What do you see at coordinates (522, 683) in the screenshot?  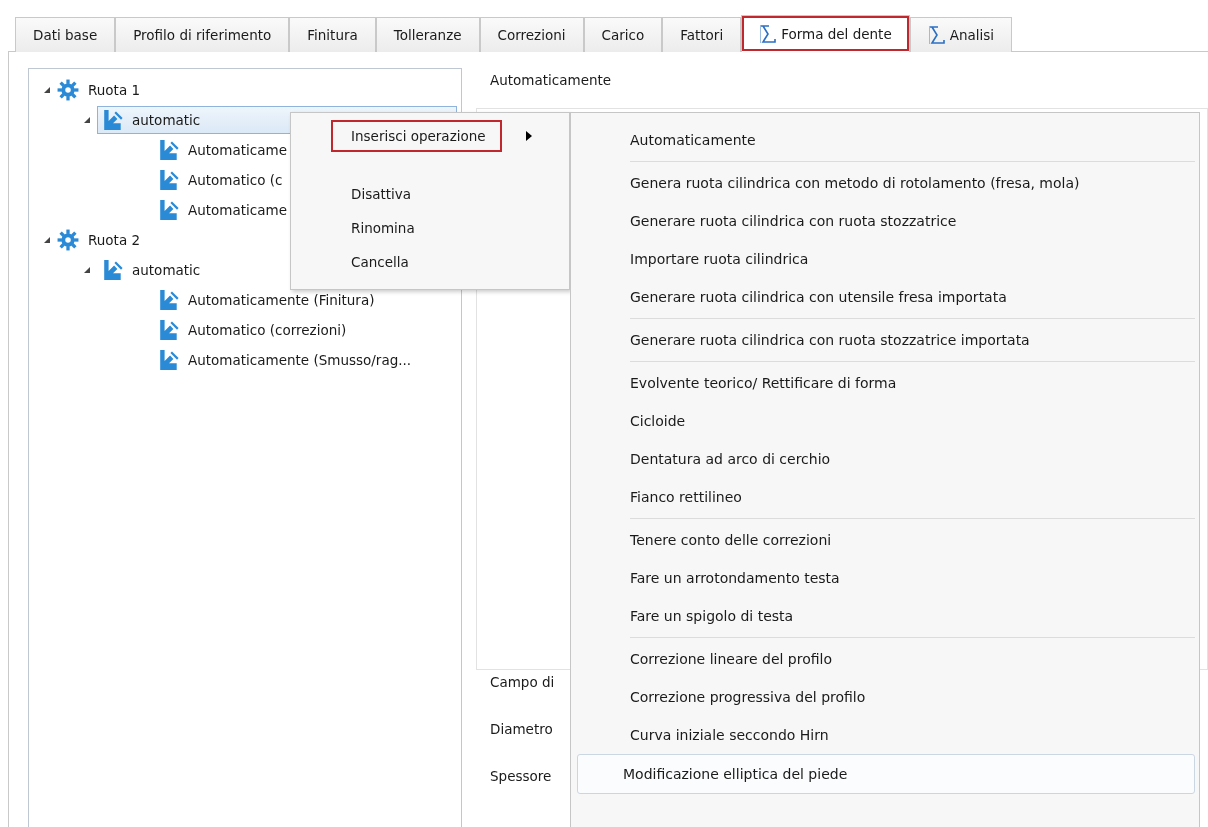 I see `field-label: Campo di` at bounding box center [522, 683].